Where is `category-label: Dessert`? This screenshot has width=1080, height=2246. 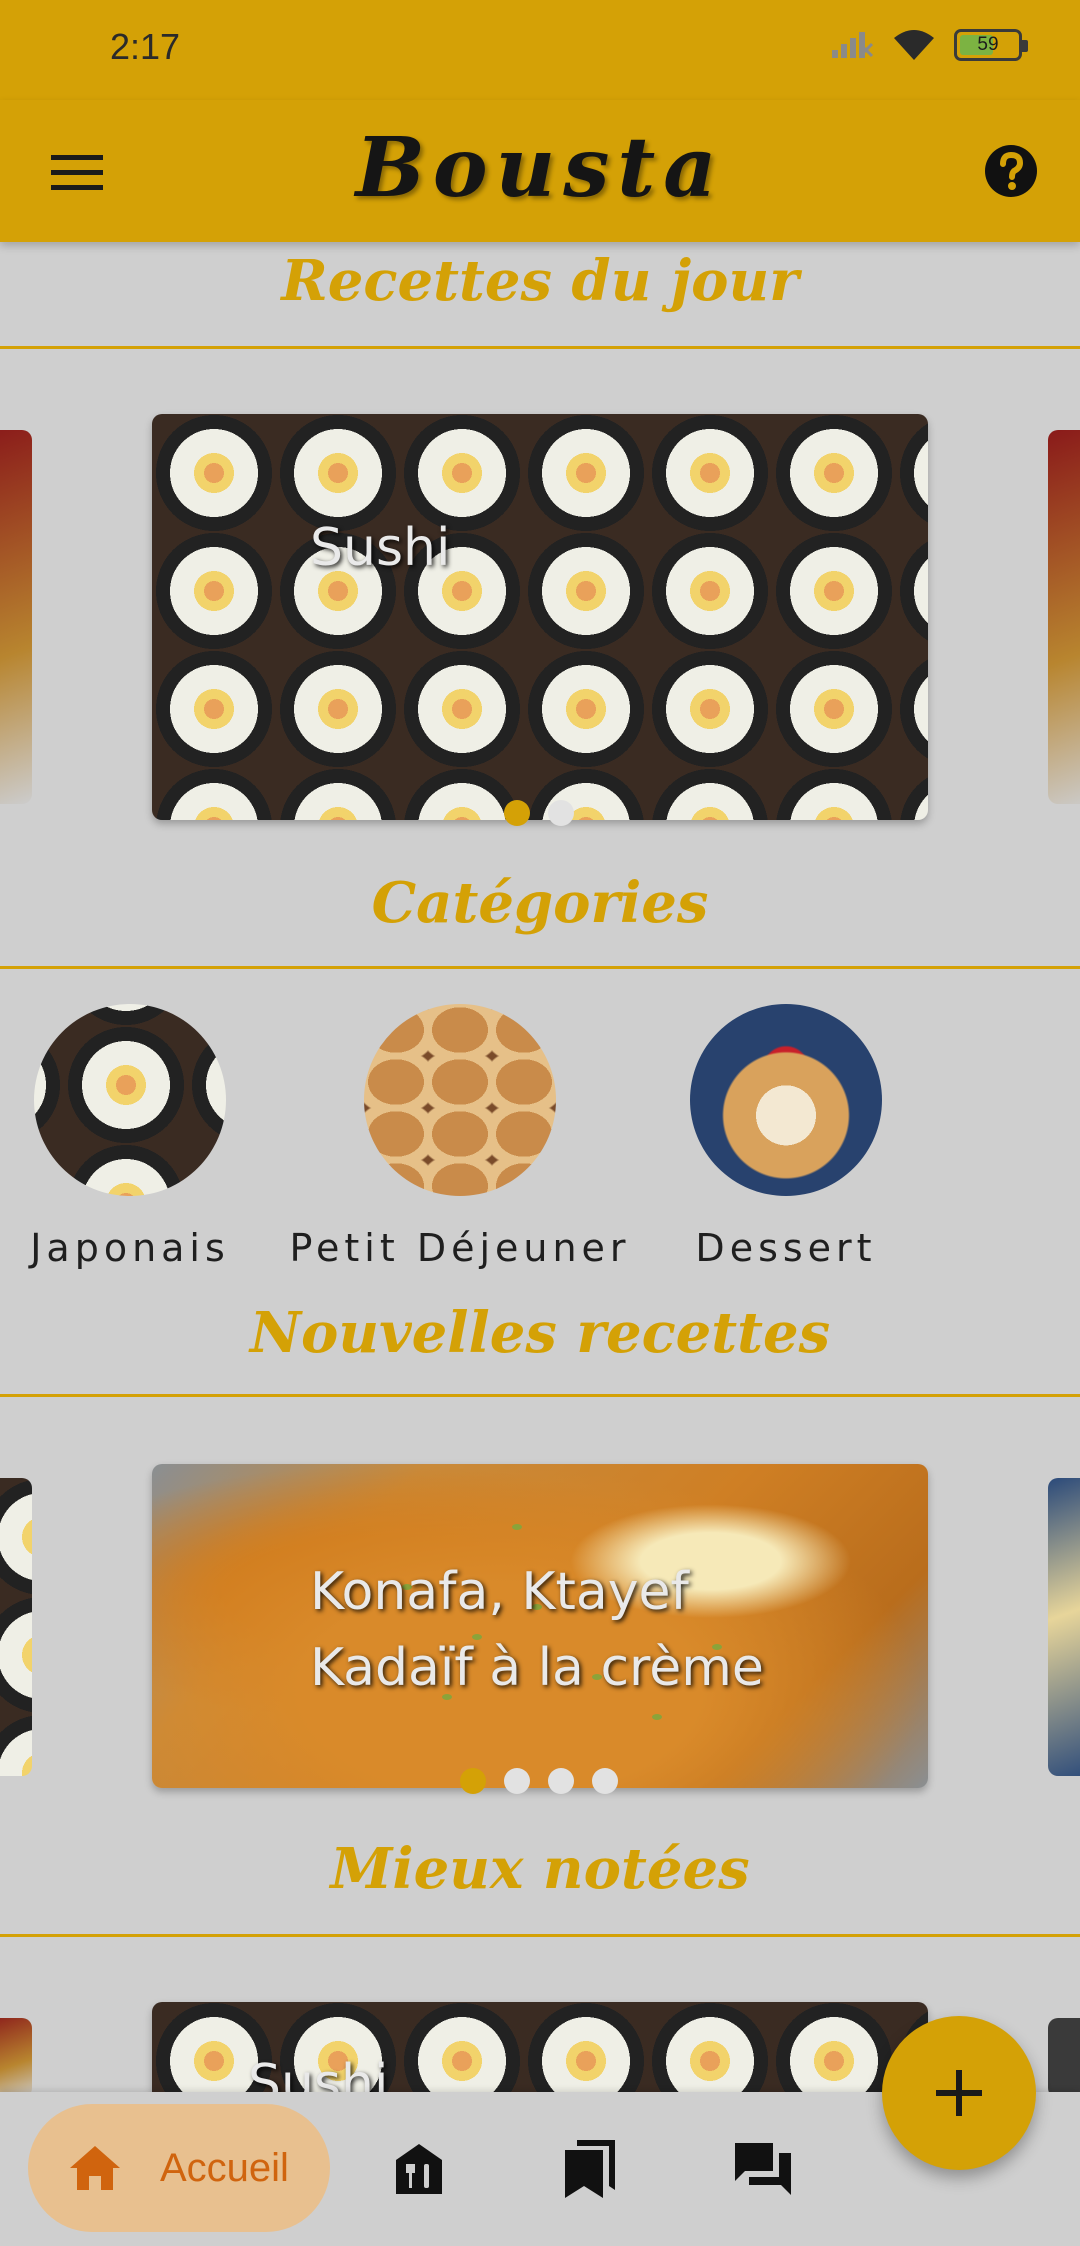 category-label: Dessert is located at coordinates (786, 1248).